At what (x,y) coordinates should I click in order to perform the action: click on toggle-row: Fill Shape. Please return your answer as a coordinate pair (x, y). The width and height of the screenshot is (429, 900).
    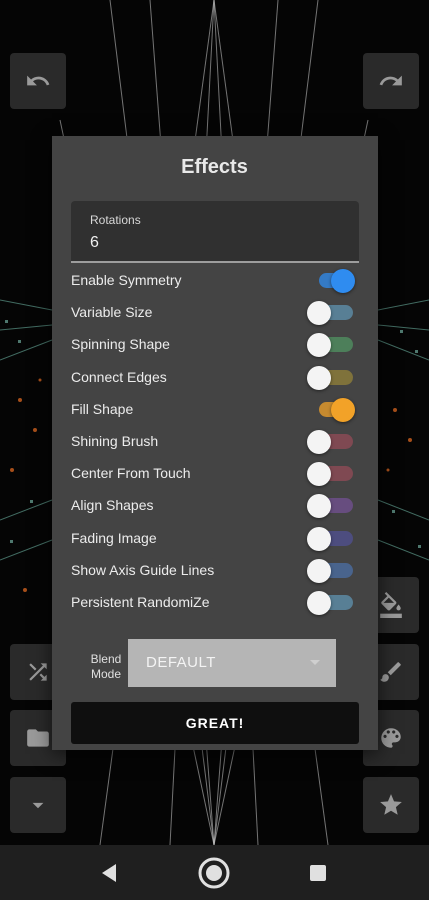
    Looking at the image, I should click on (216, 410).